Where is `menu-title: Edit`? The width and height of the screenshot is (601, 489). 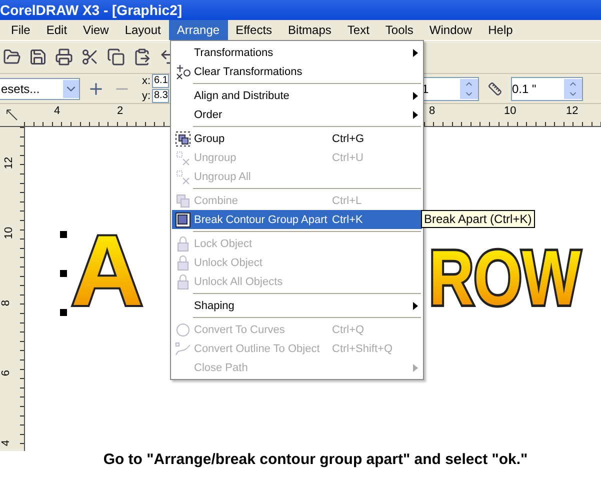 menu-title: Edit is located at coordinates (57, 30).